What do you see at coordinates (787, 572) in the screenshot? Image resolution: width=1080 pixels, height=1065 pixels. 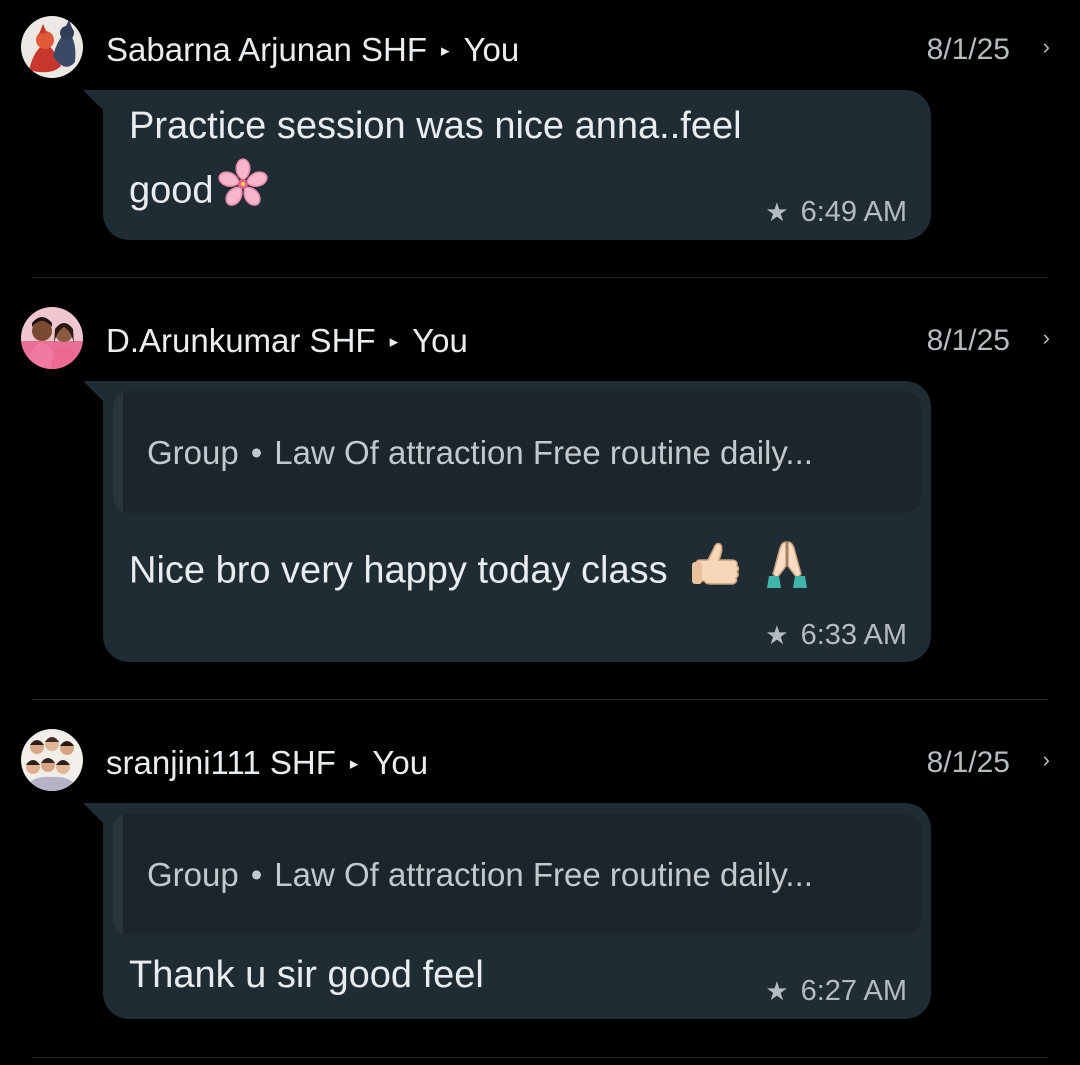 I see `folded-hands-emoji` at bounding box center [787, 572].